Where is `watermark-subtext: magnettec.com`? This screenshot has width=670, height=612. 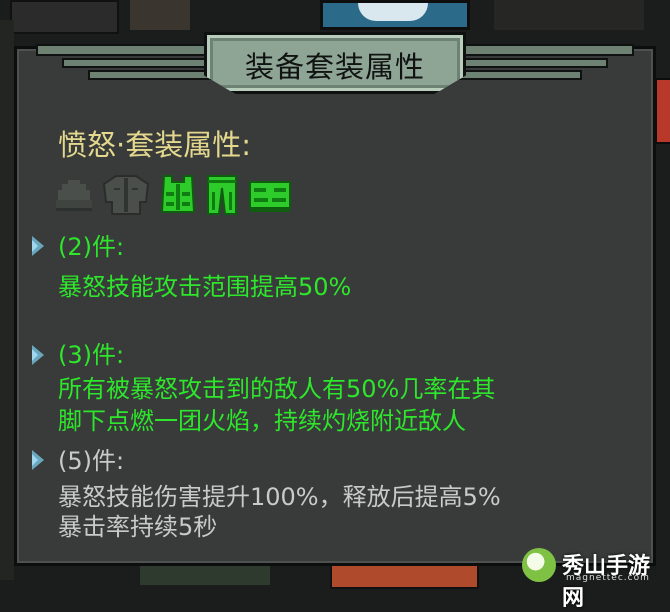 watermark-subtext: magnettec.com is located at coordinates (608, 578).